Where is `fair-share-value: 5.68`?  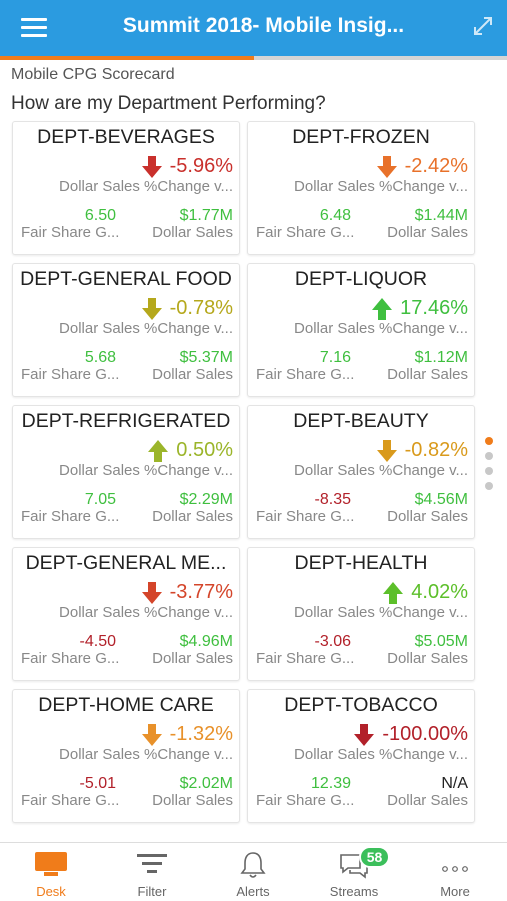 fair-share-value: 5.68 is located at coordinates (100, 357).